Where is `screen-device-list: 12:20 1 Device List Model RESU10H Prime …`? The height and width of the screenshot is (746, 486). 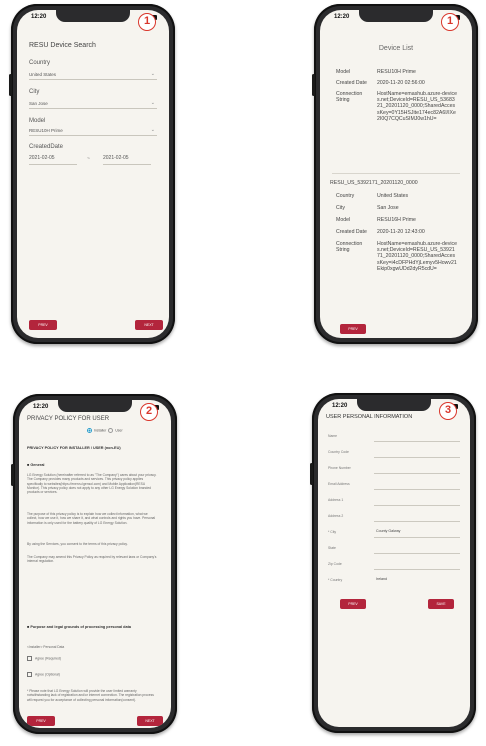
screen-device-list: 12:20 1 Device List Model RESU10H Prime … is located at coordinates (396, 174).